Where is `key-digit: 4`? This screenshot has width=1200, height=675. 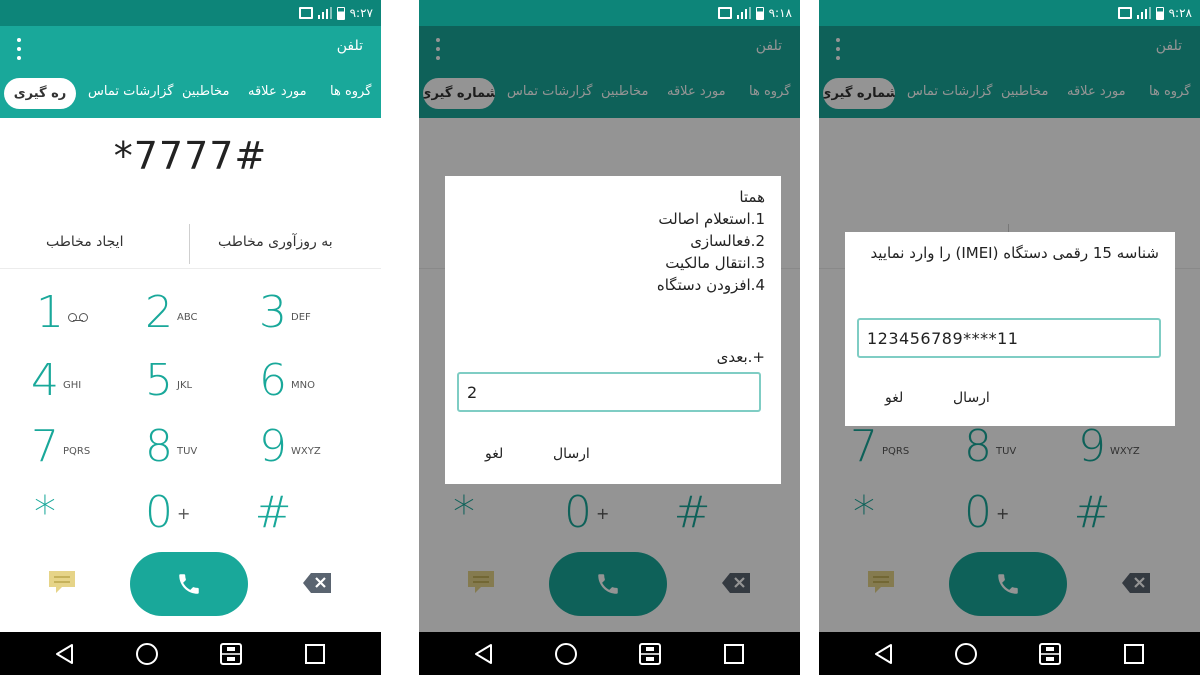 key-digit: 4 is located at coordinates (45, 380).